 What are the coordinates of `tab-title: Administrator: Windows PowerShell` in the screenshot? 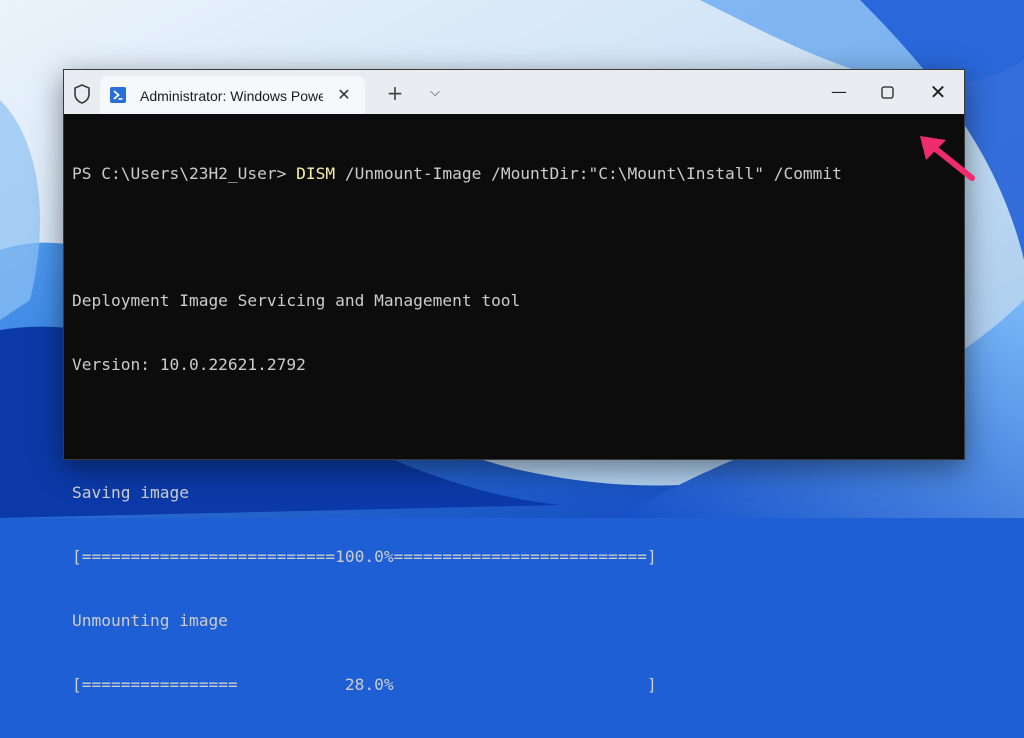 It's located at (231, 96).